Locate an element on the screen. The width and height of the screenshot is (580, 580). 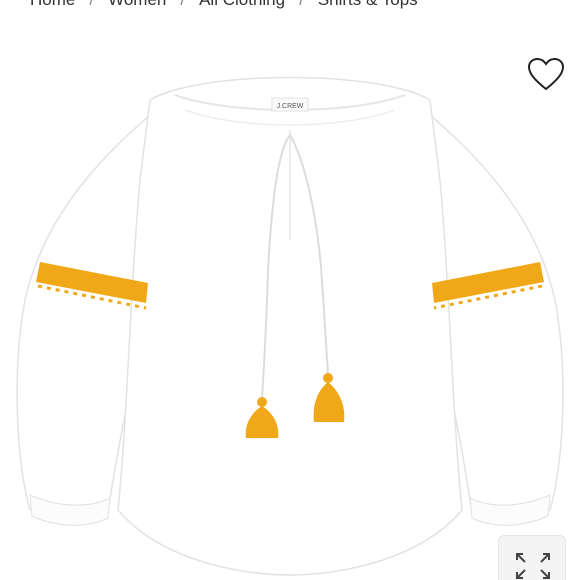
expand-arrows-icon is located at coordinates (533, 566).